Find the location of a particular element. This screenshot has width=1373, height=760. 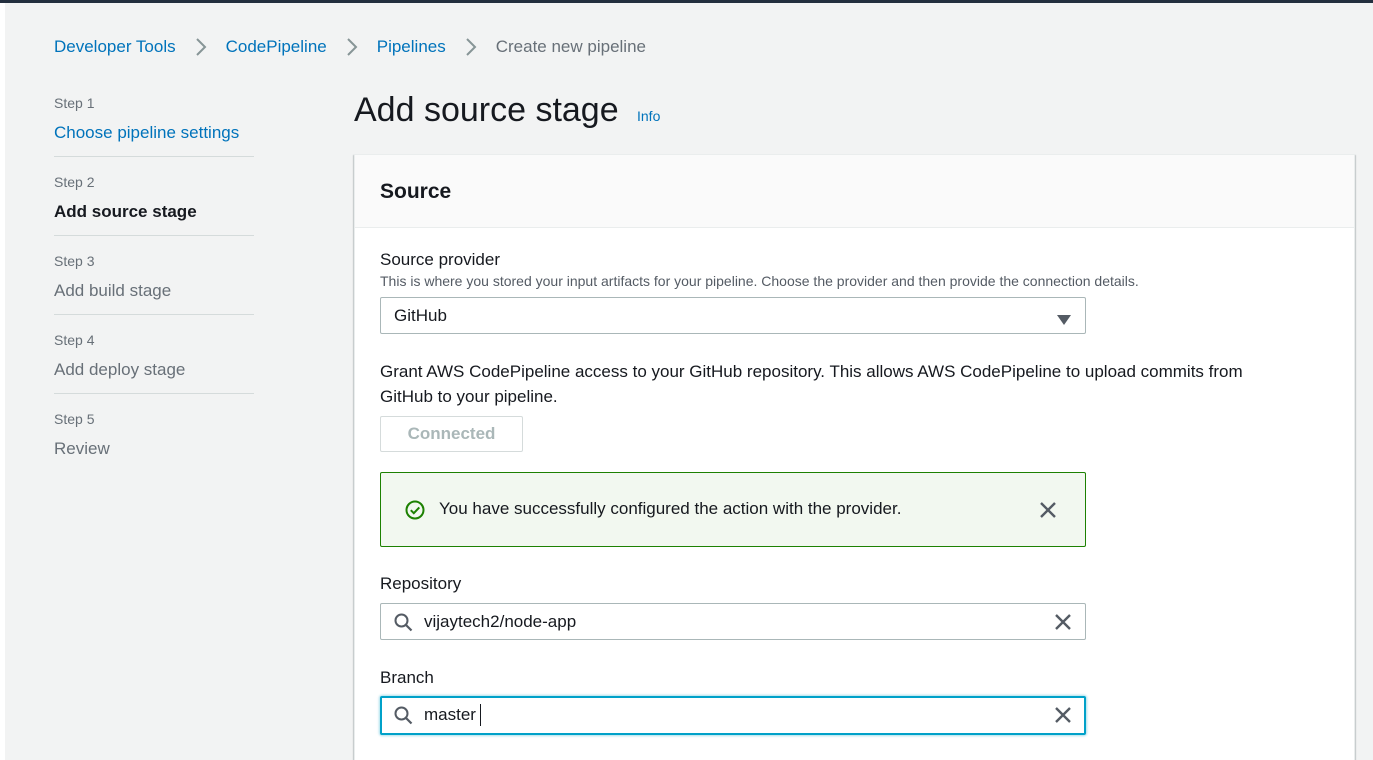

step-review: Review is located at coordinates (82, 448).